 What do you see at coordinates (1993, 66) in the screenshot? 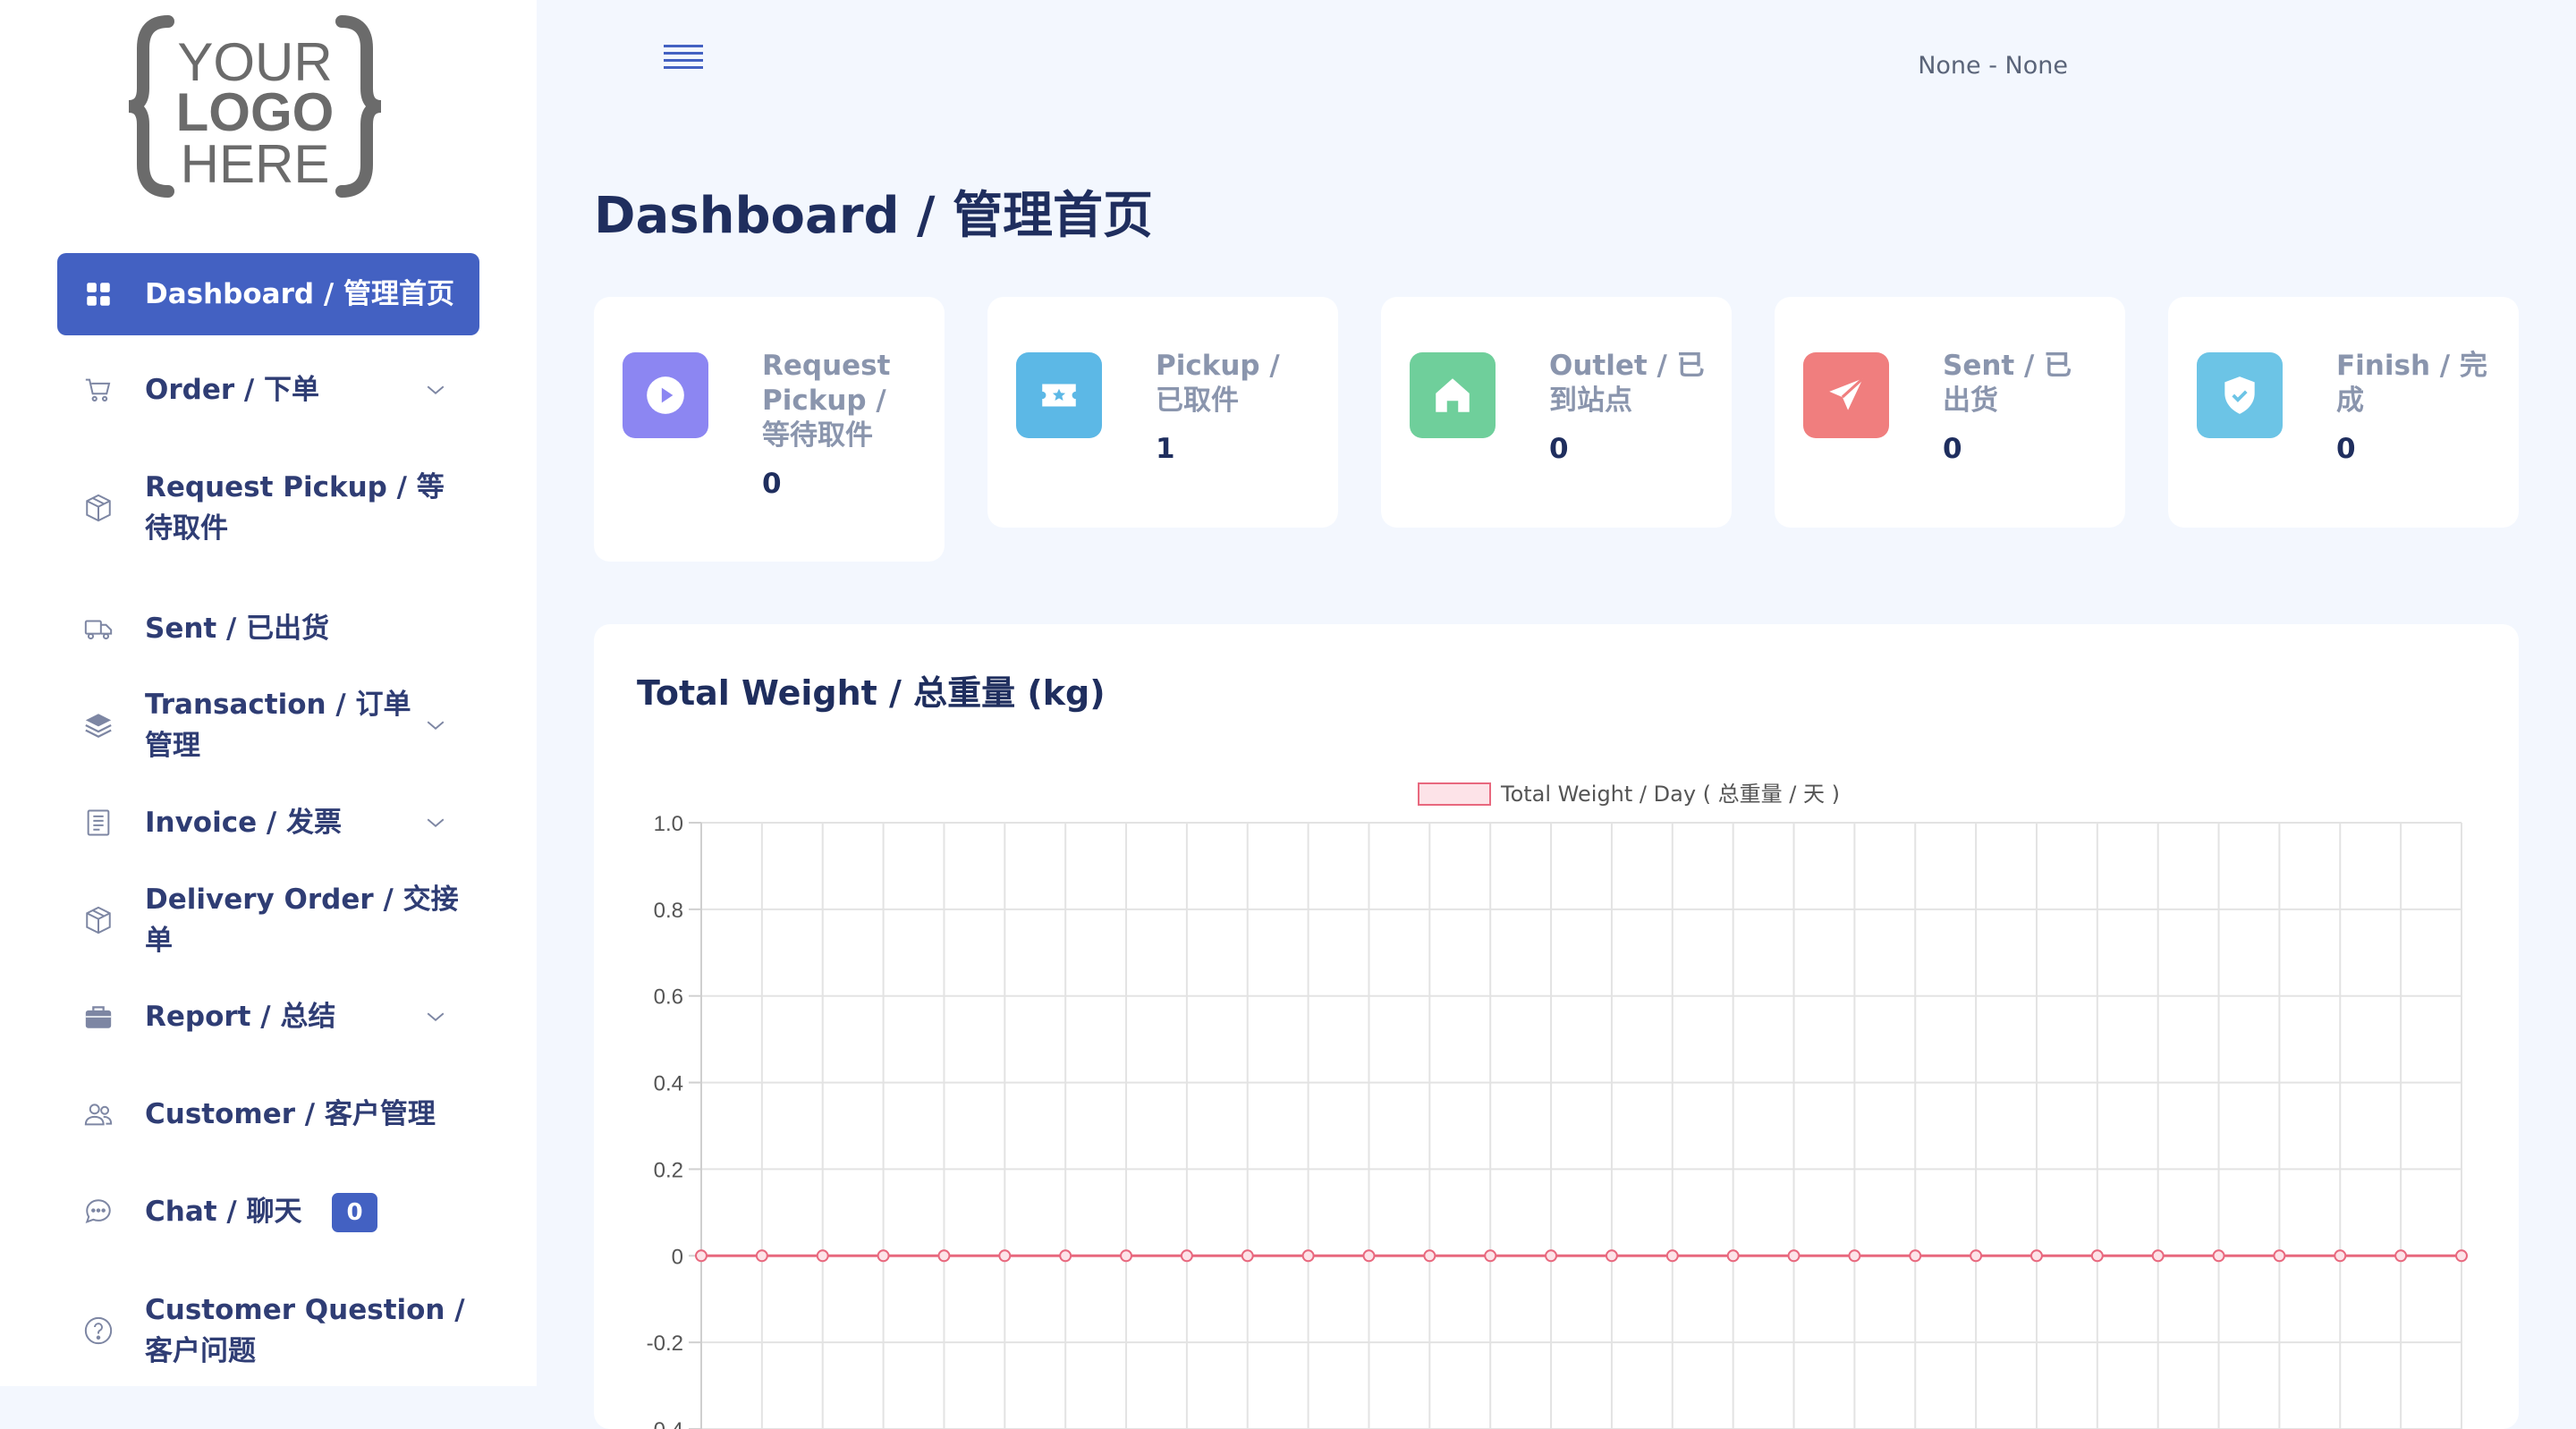
I see `user-menu: None - None` at bounding box center [1993, 66].